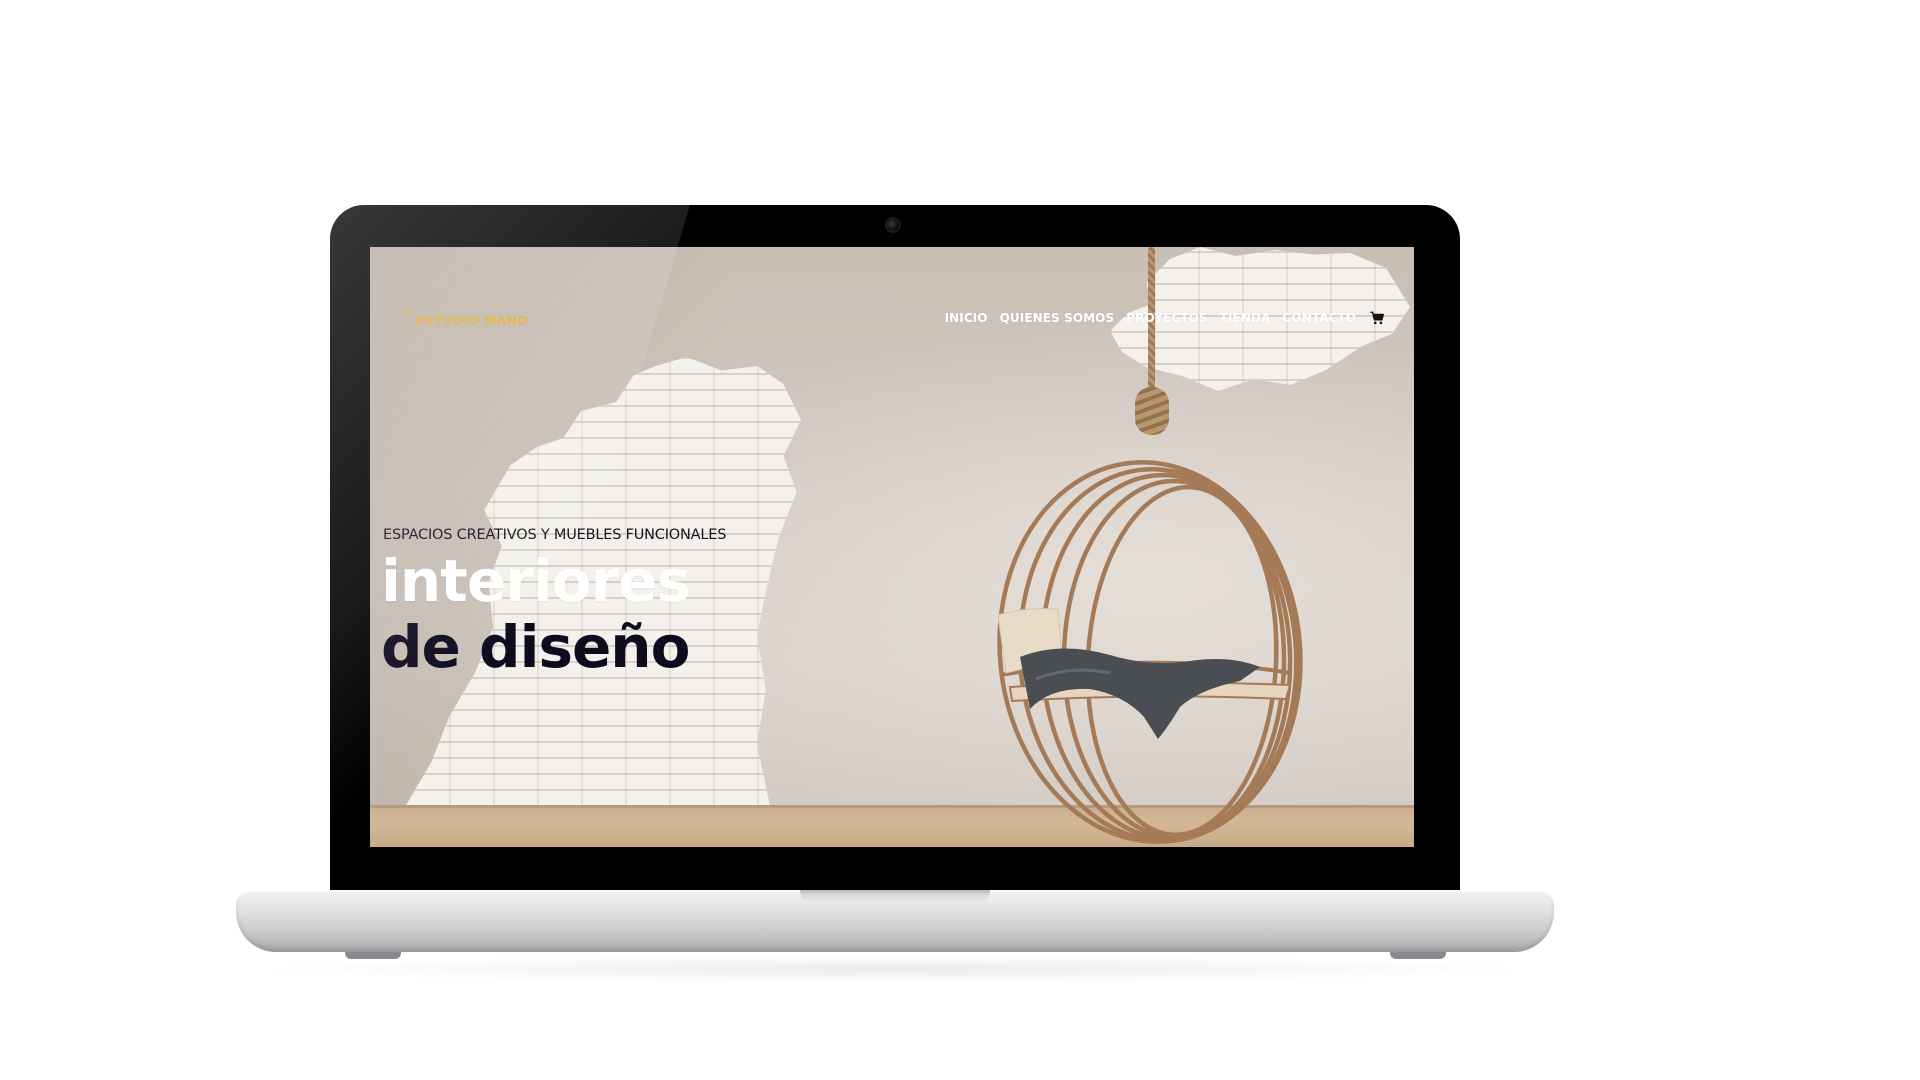  What do you see at coordinates (535, 647) in the screenshot?
I see `hero-headline-line2: de diseño` at bounding box center [535, 647].